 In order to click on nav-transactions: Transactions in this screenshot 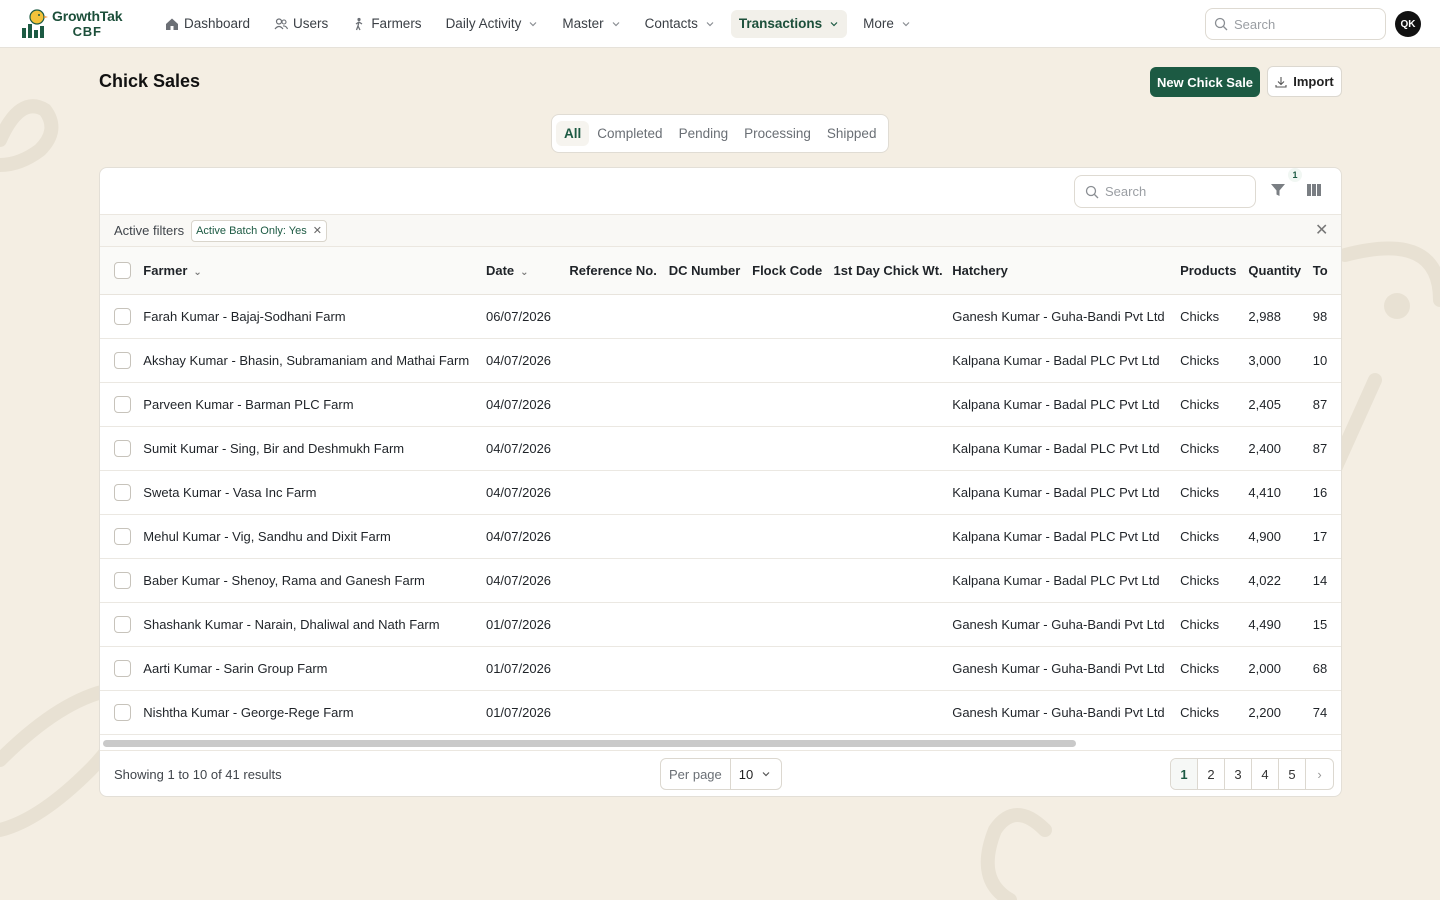, I will do `click(789, 23)`.